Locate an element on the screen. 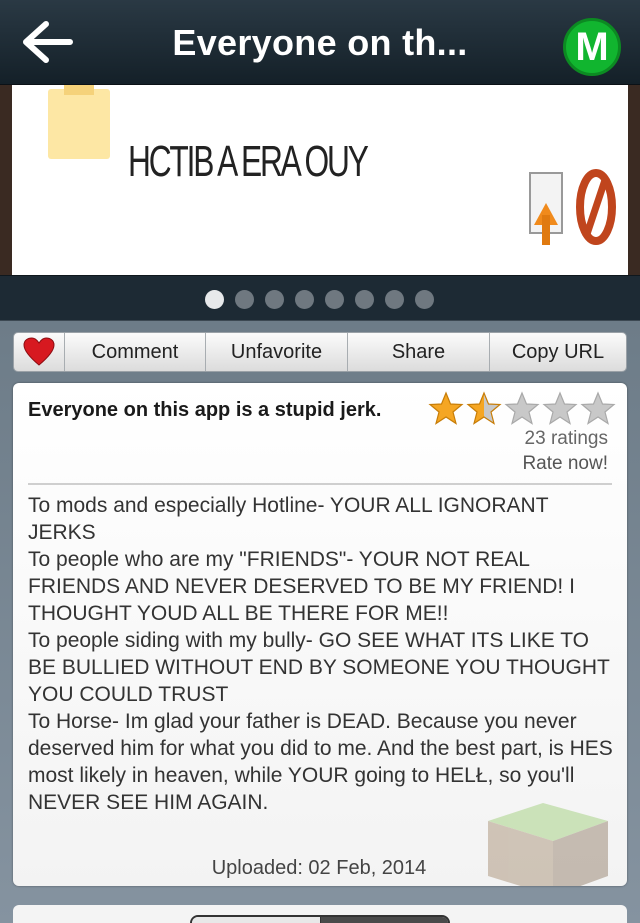 The image size is (640, 923). sticky-note-icon is located at coordinates (79, 122).